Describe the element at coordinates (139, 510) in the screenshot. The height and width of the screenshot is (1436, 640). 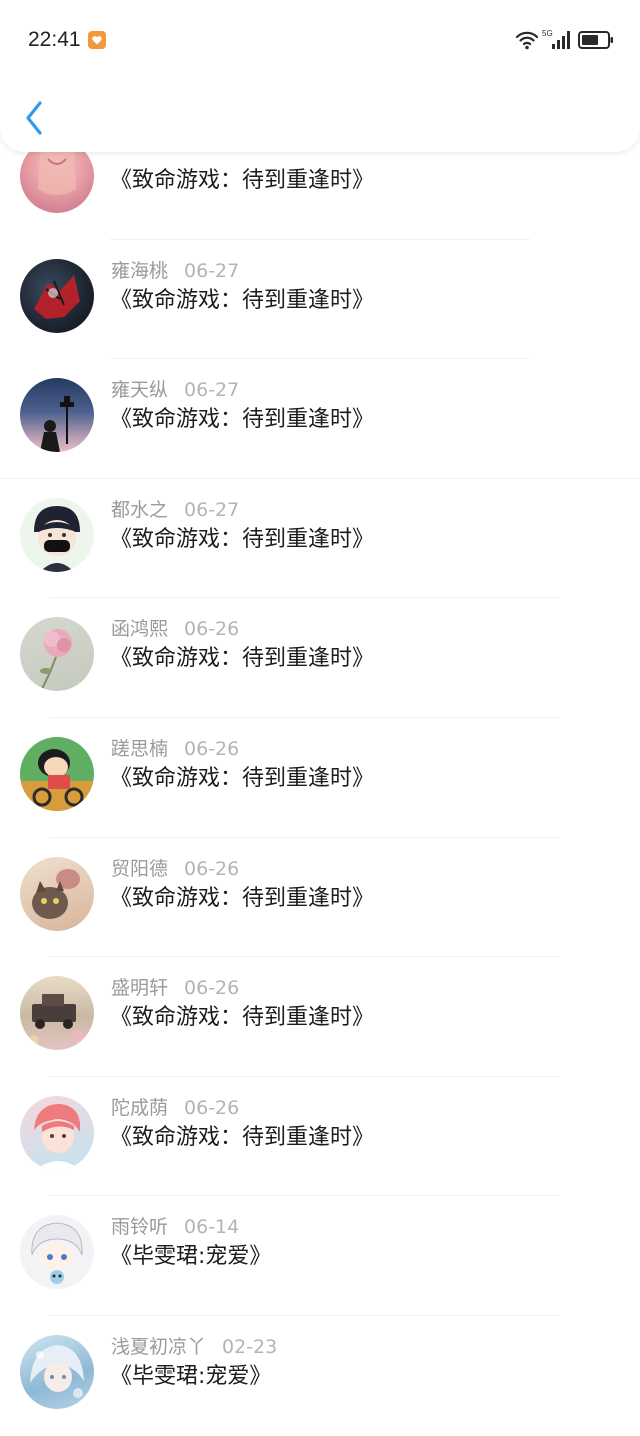
I see `user-name: 都水之` at that location.